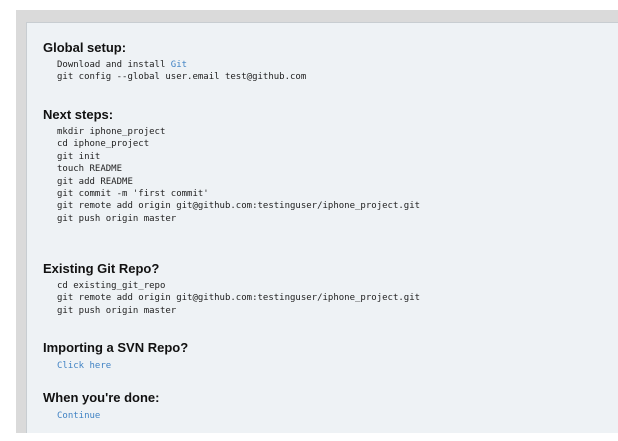 The image size is (618, 441). I want to click on git-download-link: Git, so click(179, 65).